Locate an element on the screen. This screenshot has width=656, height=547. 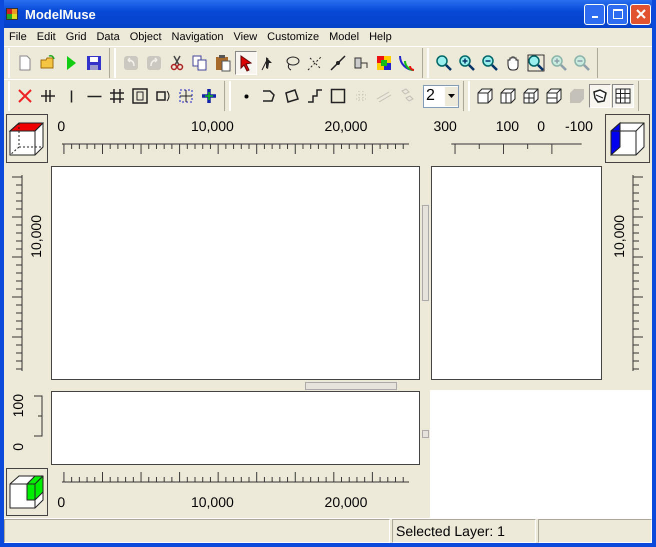
close-button is located at coordinates (640, 14).